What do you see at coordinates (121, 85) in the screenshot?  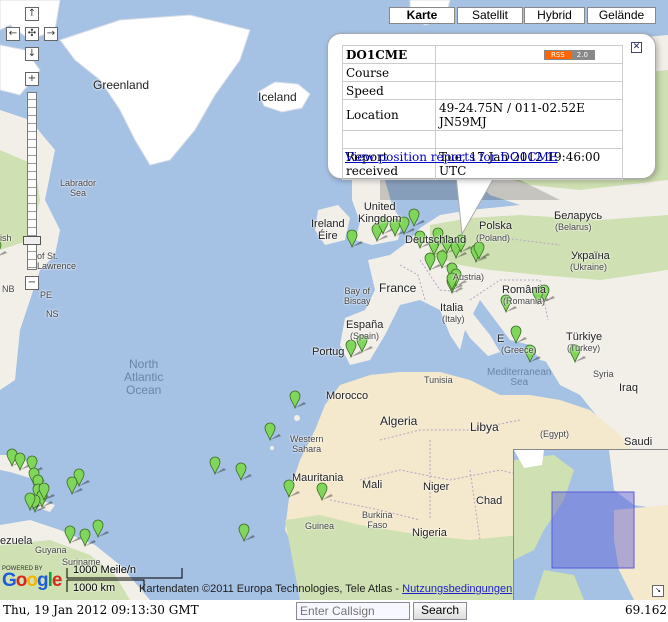 I see `label-greenland: Greenland` at bounding box center [121, 85].